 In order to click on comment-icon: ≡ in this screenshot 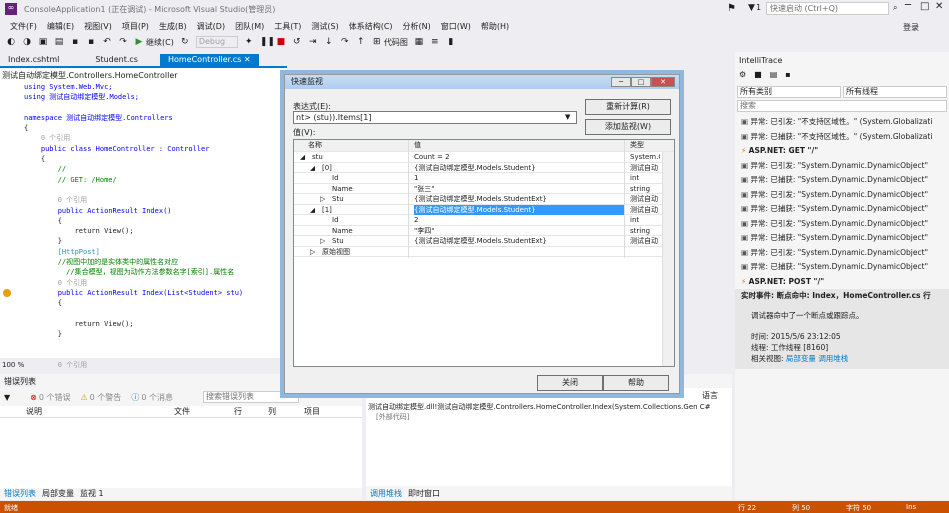, I will do `click(435, 42)`.